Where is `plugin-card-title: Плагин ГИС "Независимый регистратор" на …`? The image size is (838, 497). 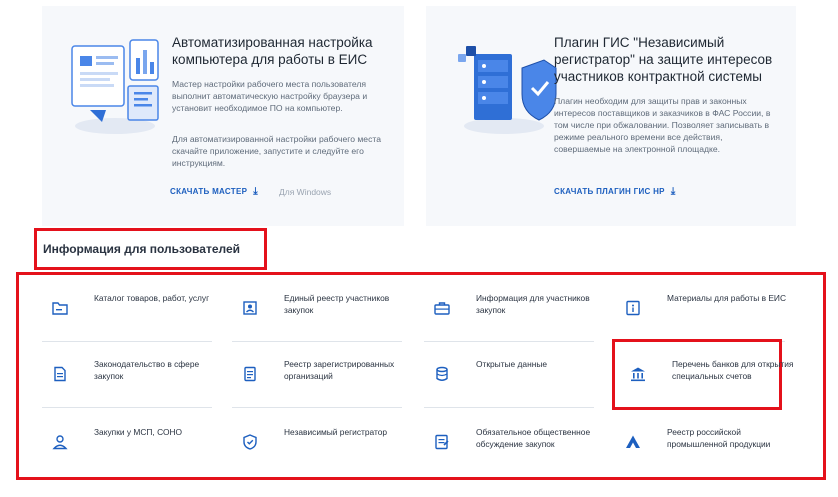
plugin-card-title: Плагин ГИС "Независимый регистратор" на … is located at coordinates (663, 59).